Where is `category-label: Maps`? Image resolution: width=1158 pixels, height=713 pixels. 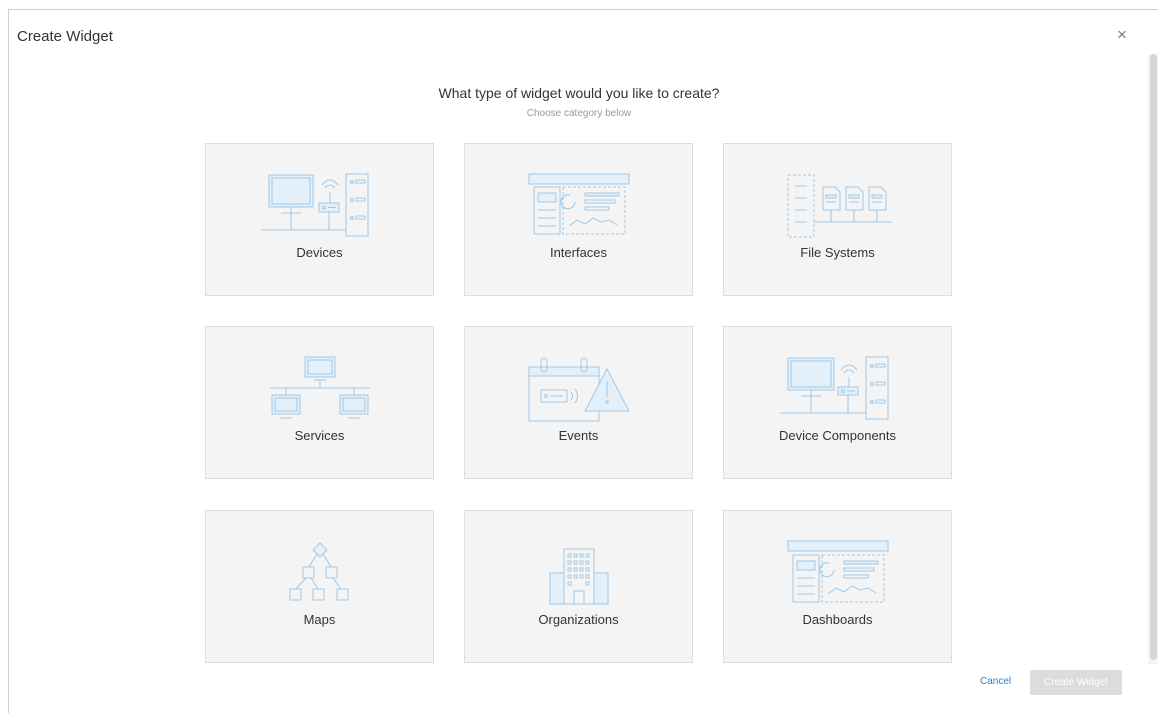 category-label: Maps is located at coordinates (319, 619).